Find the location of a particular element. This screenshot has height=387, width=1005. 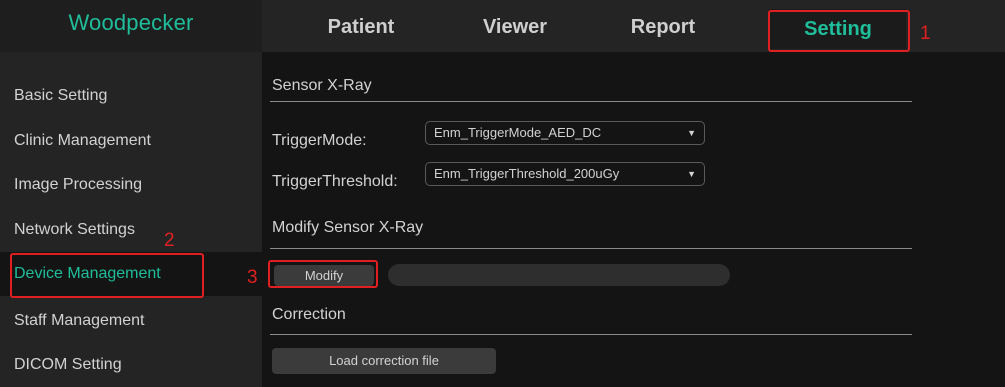

trigger-mode-select: Enm_TriggerMode_AED_DC ▼ is located at coordinates (565, 133).